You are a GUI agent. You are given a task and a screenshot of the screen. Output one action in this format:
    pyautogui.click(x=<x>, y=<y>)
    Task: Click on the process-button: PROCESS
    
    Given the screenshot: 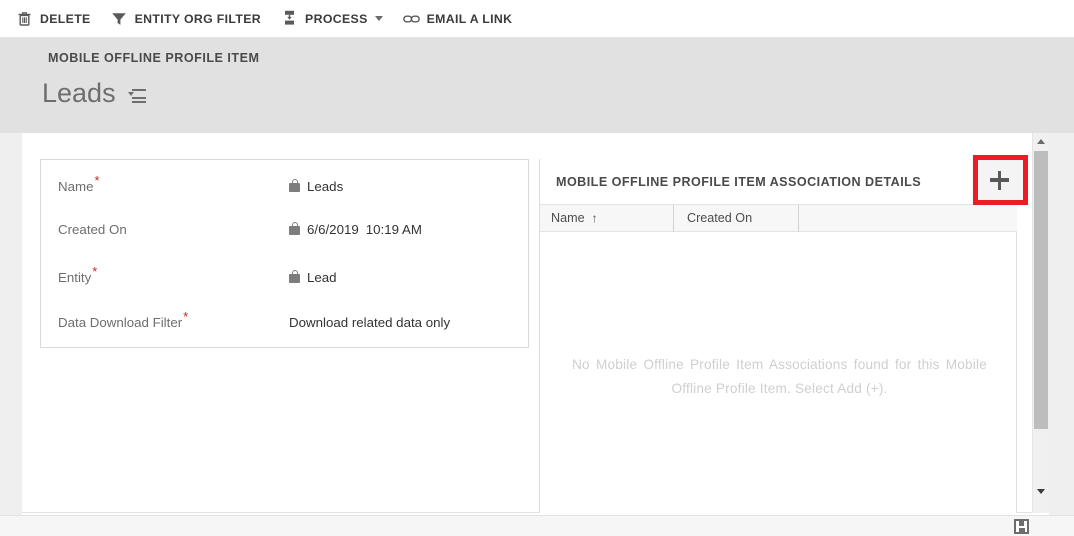 What is the action you would take?
    pyautogui.click(x=332, y=19)
    